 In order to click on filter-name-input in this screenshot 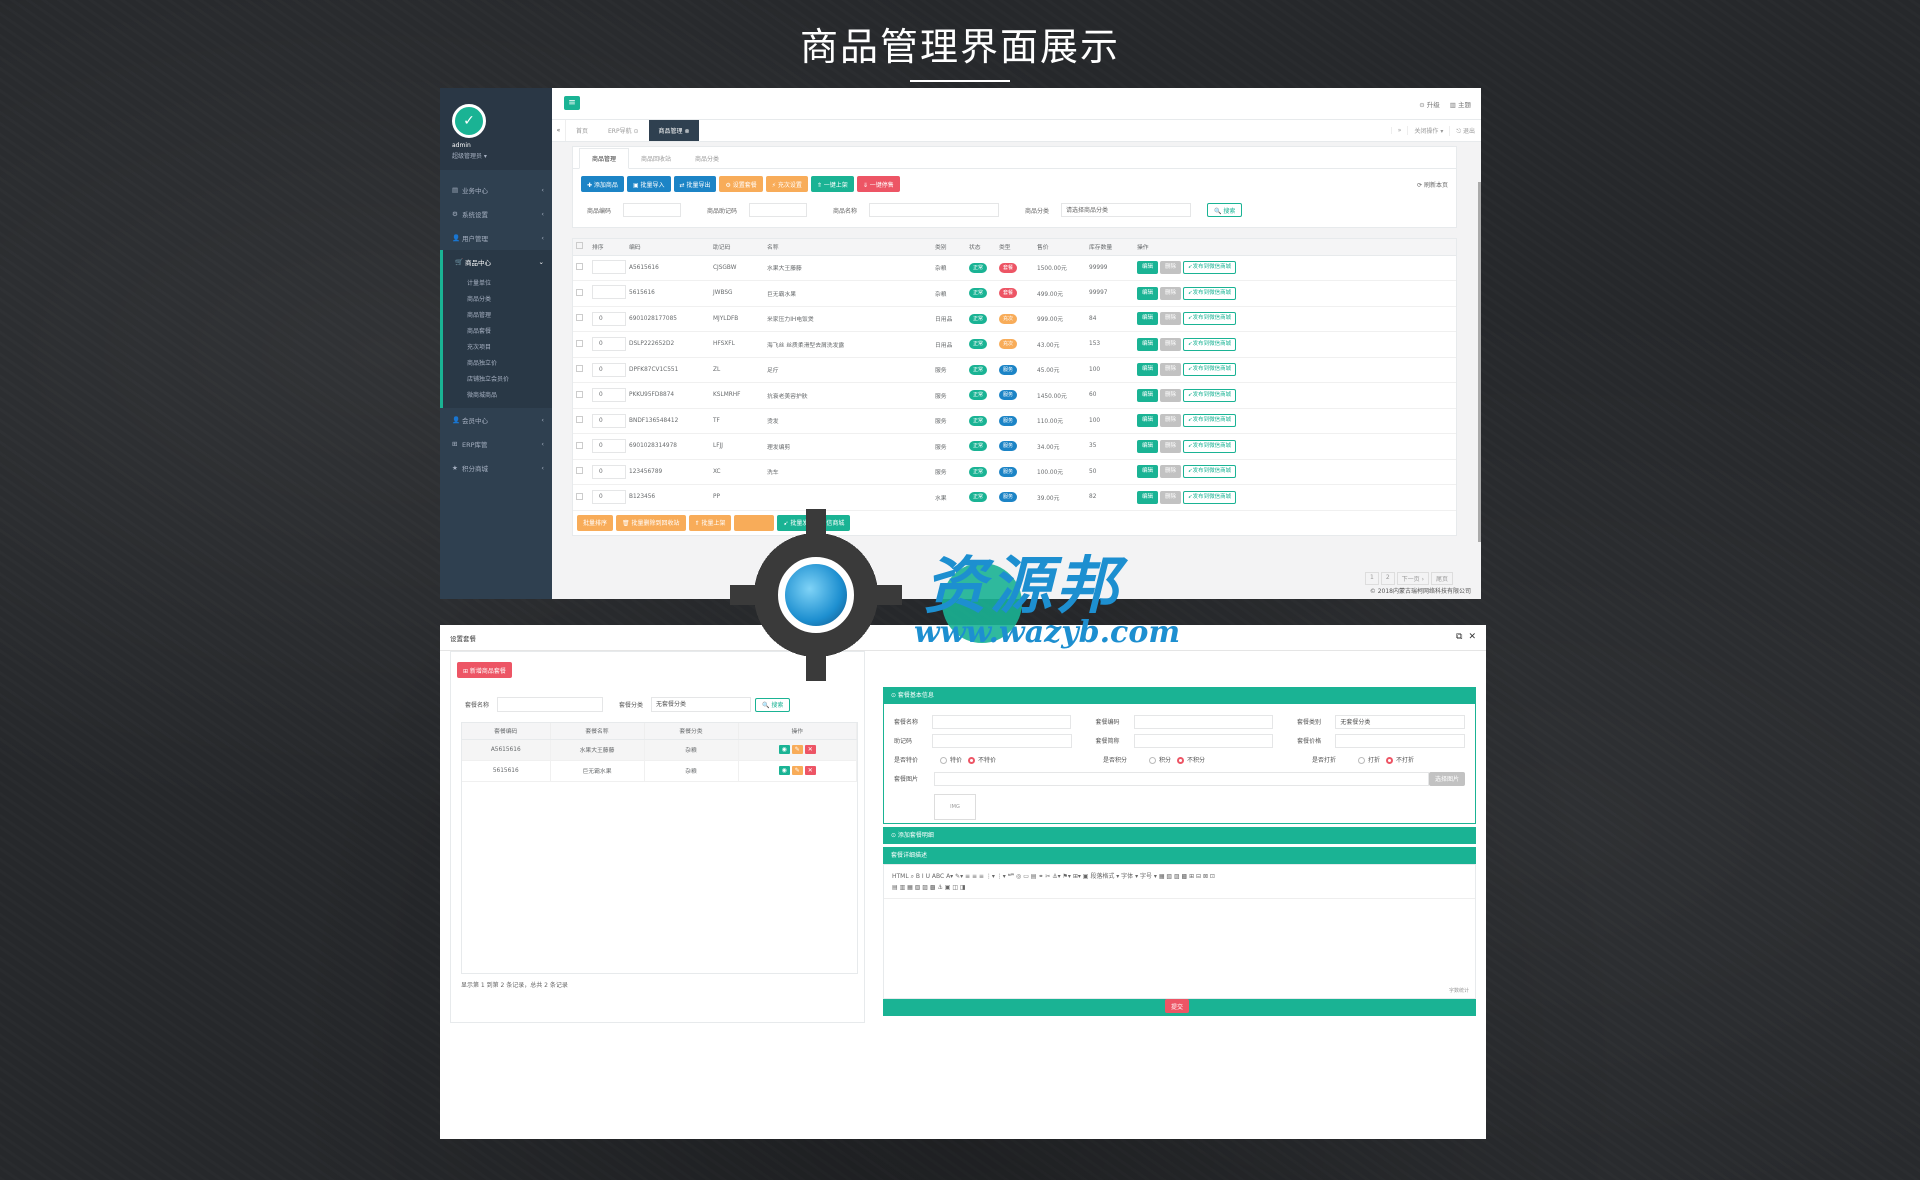, I will do `click(934, 210)`.